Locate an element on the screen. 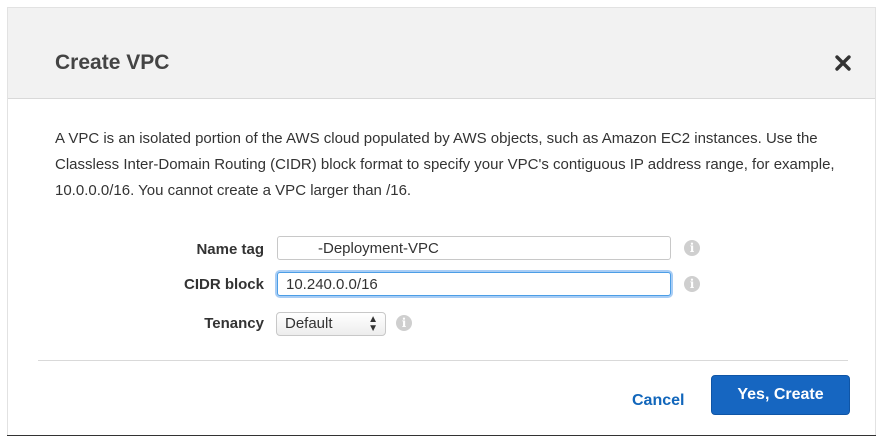  dialog-title: Create VPC is located at coordinates (112, 62).